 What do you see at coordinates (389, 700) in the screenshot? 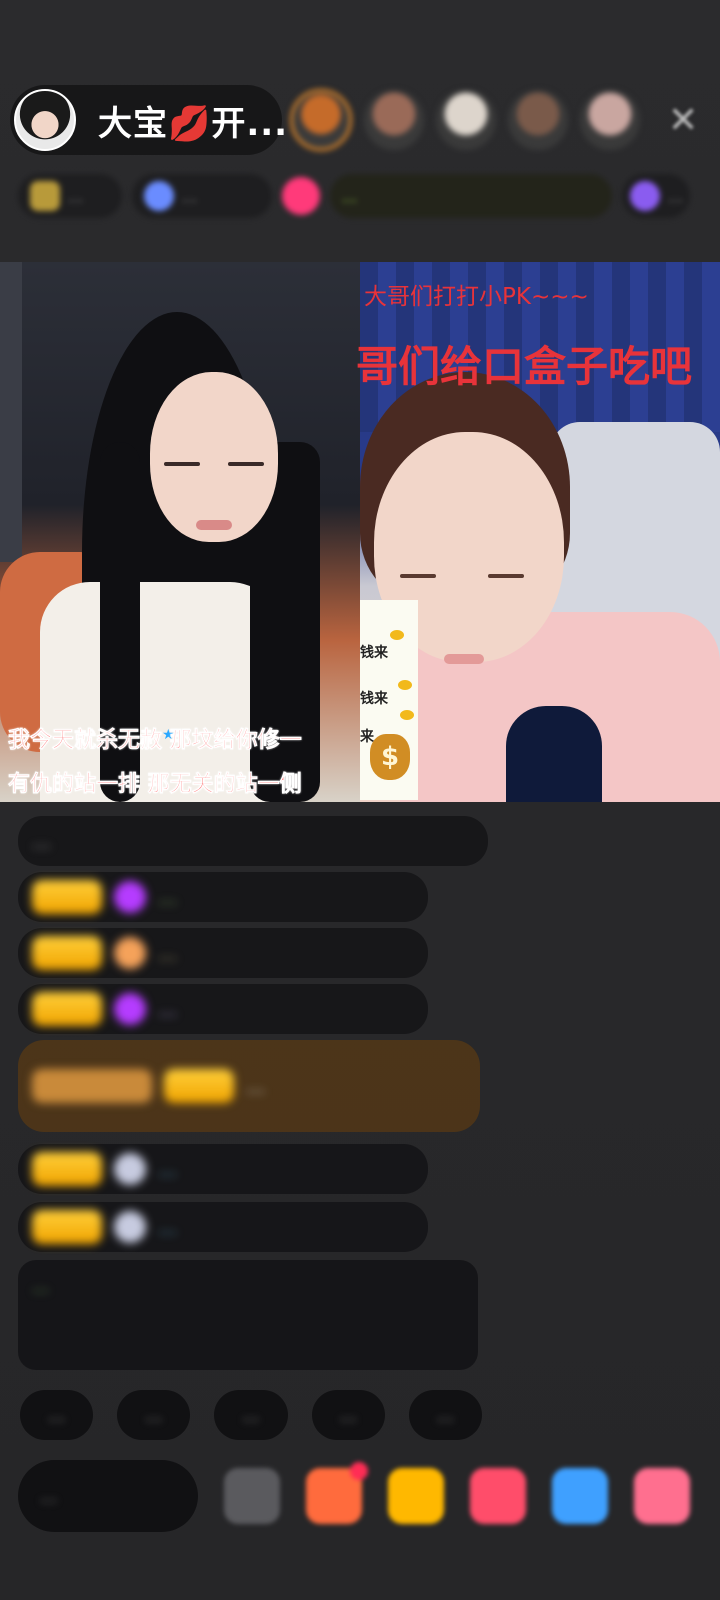
I see `money-sticker: 钱来 钱来 来 $` at bounding box center [389, 700].